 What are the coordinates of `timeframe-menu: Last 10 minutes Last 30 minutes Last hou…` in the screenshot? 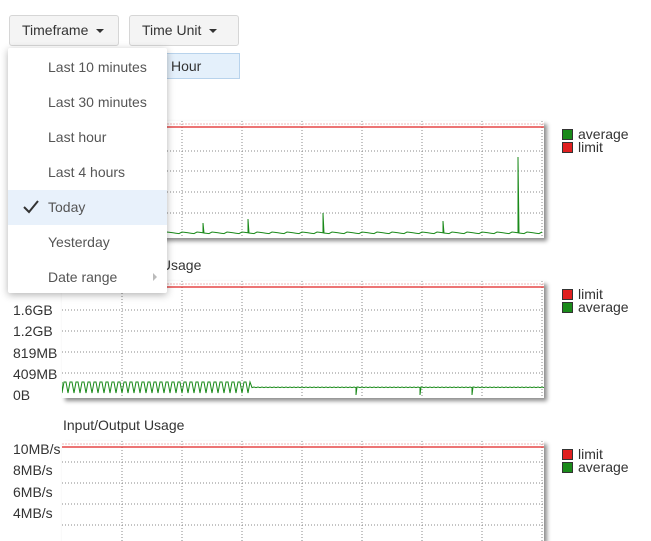 It's located at (87, 170).